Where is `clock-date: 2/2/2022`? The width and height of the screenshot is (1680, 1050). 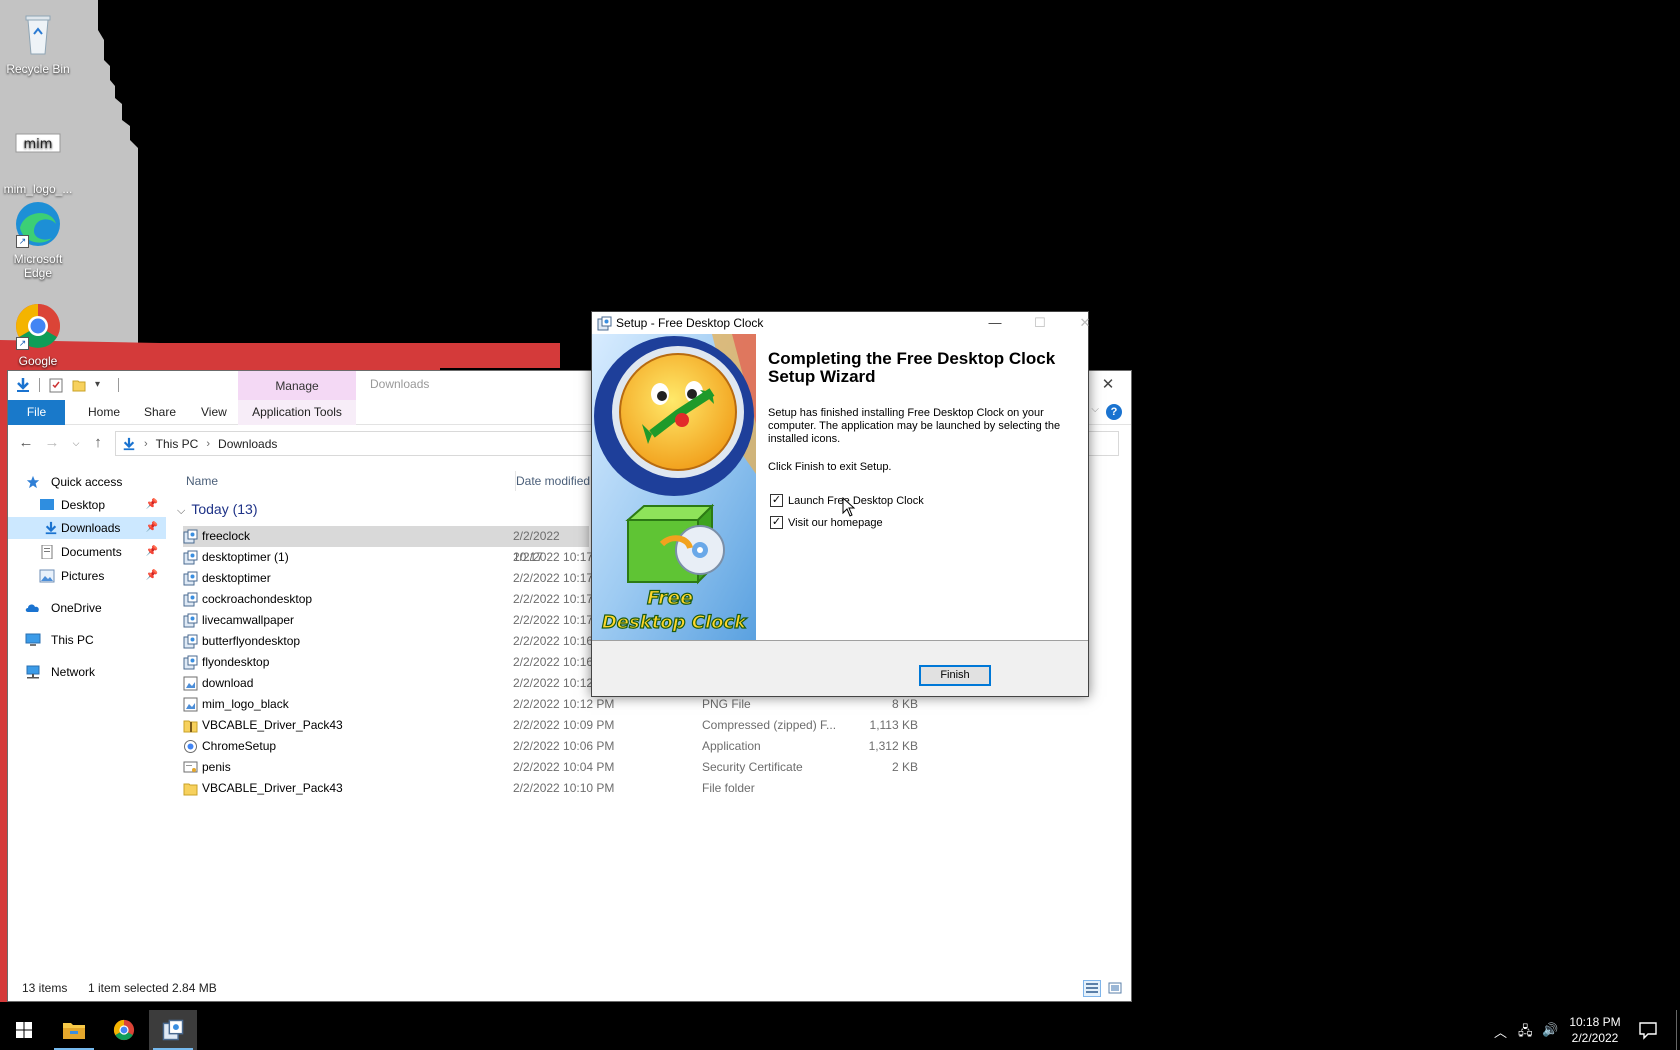 clock-date: 2/2/2022 is located at coordinates (1595, 1038).